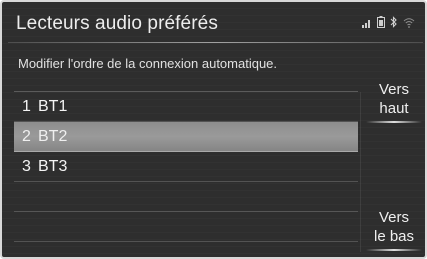 Image resolution: width=427 pixels, height=259 pixels. What do you see at coordinates (393, 89) in the screenshot?
I see `move-up-label-line1: Vers` at bounding box center [393, 89].